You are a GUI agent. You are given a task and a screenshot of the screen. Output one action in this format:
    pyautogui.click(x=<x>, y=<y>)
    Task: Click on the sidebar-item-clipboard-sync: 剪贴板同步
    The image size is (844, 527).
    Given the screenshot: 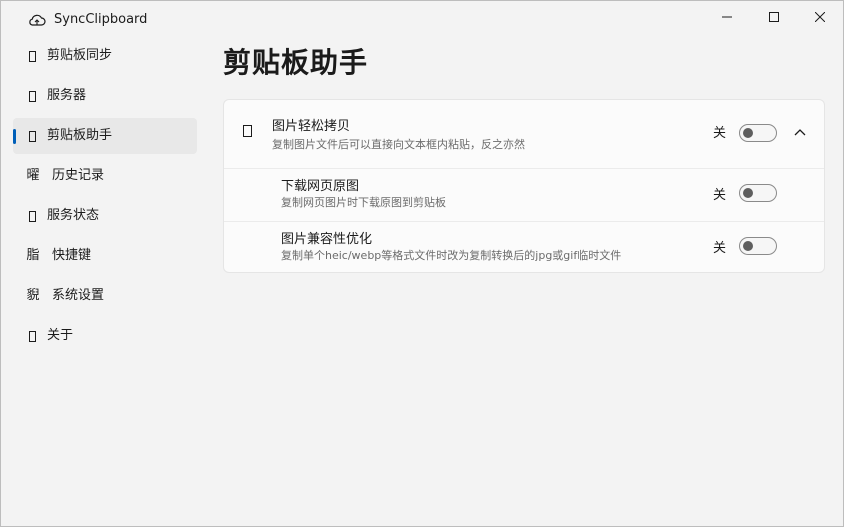 What is the action you would take?
    pyautogui.click(x=105, y=56)
    